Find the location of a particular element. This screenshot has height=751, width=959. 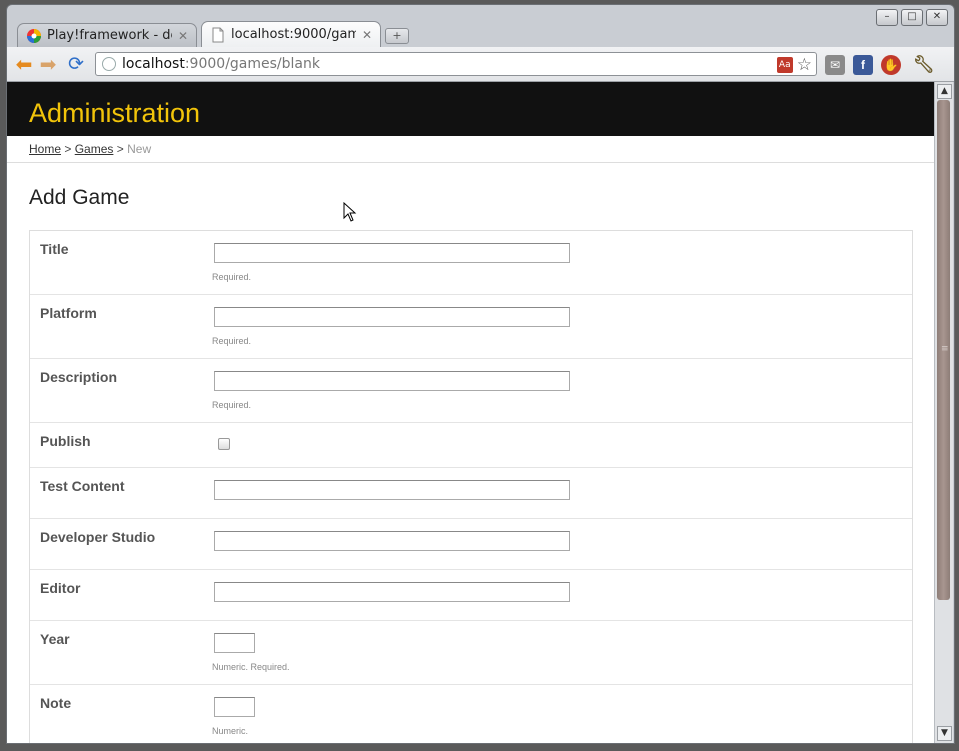

publish-checkbox is located at coordinates (224, 444).